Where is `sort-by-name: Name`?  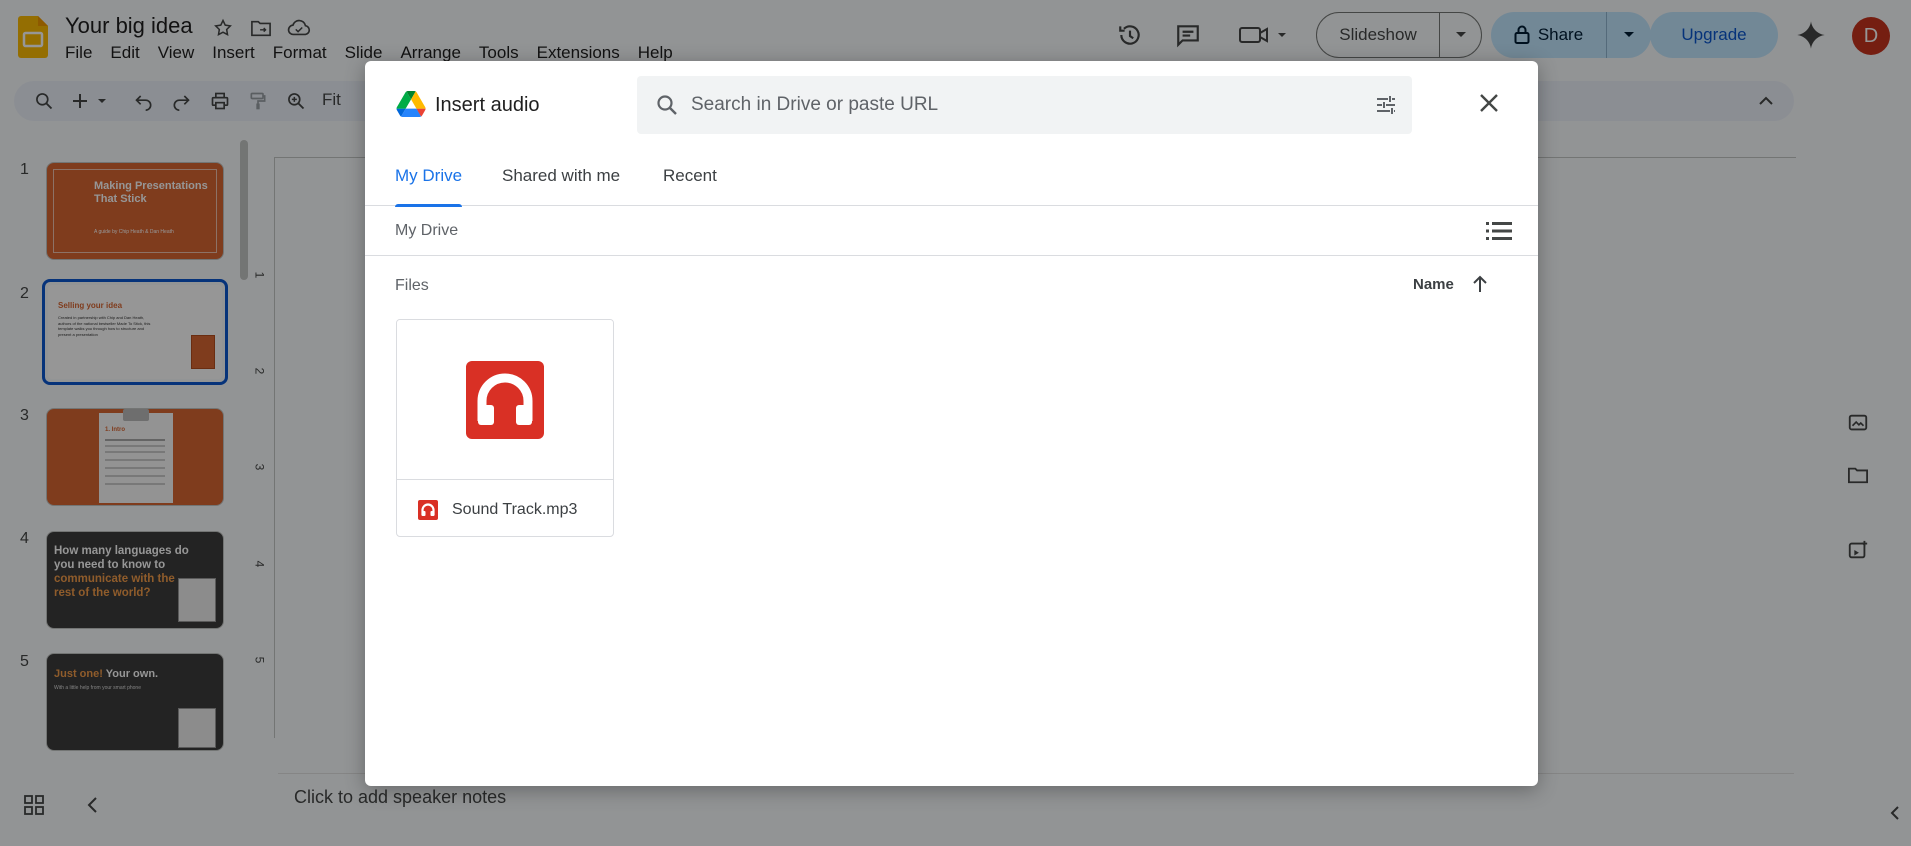
sort-by-name: Name is located at coordinates (1450, 284).